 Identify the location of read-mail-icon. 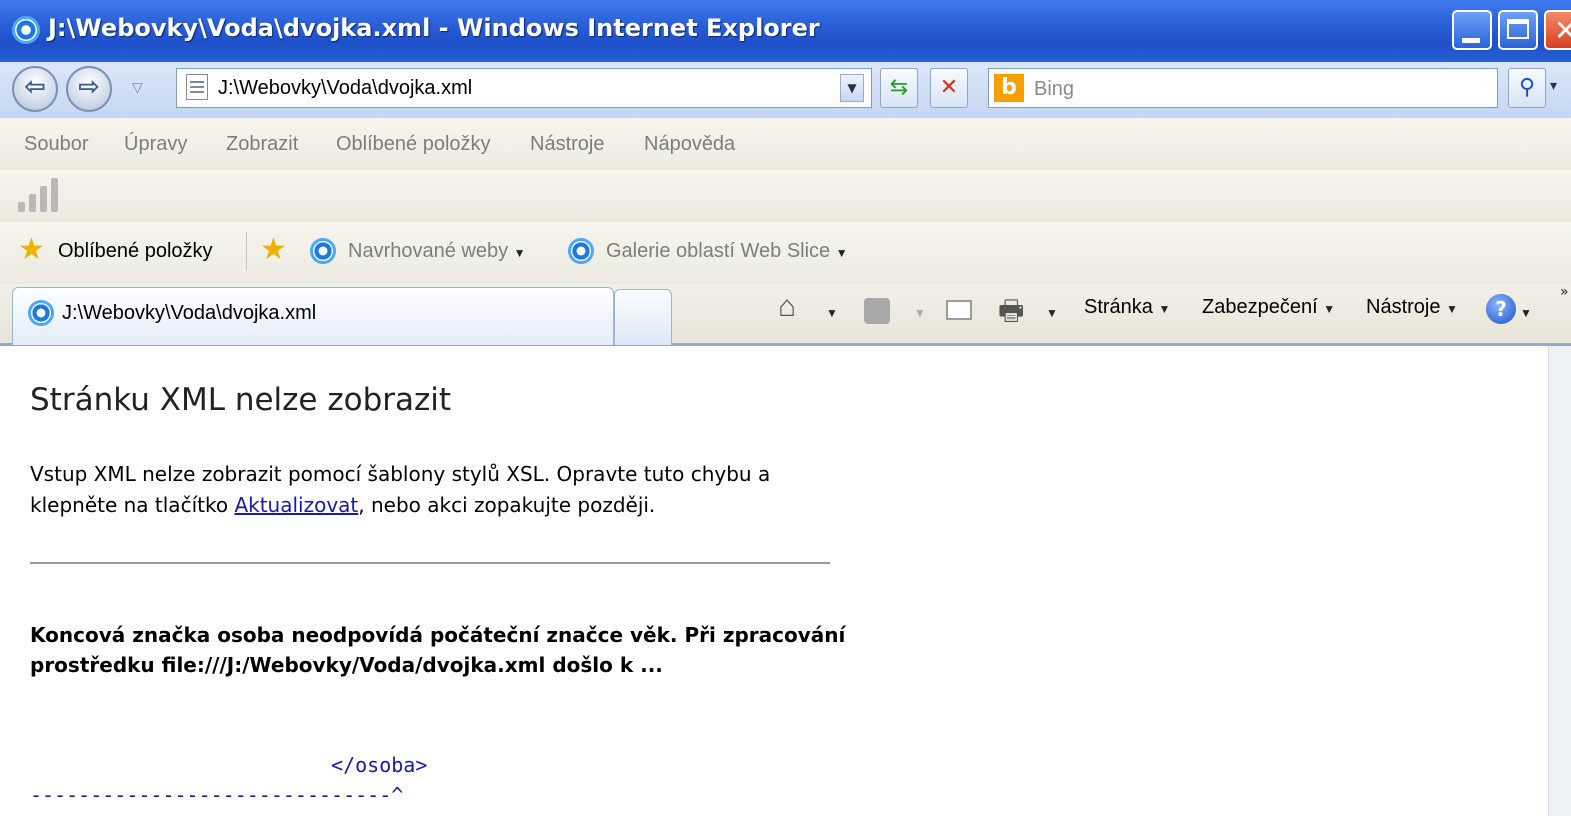
(959, 310).